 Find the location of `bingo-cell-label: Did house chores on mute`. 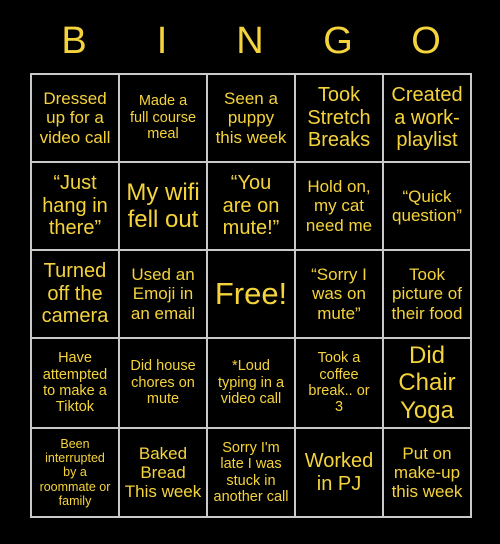

bingo-cell-label: Did house chores on mute is located at coordinates (163, 383).